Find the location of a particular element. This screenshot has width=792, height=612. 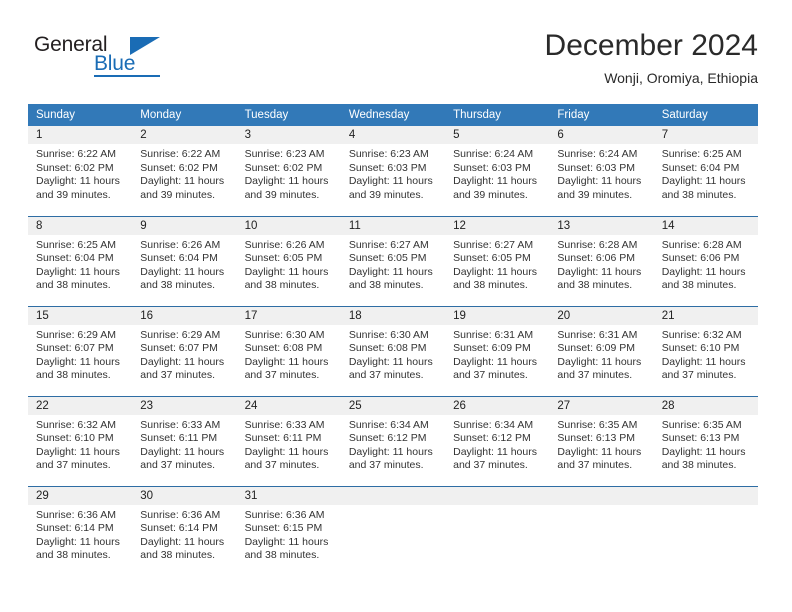

day-number: 10 is located at coordinates (288, 225).